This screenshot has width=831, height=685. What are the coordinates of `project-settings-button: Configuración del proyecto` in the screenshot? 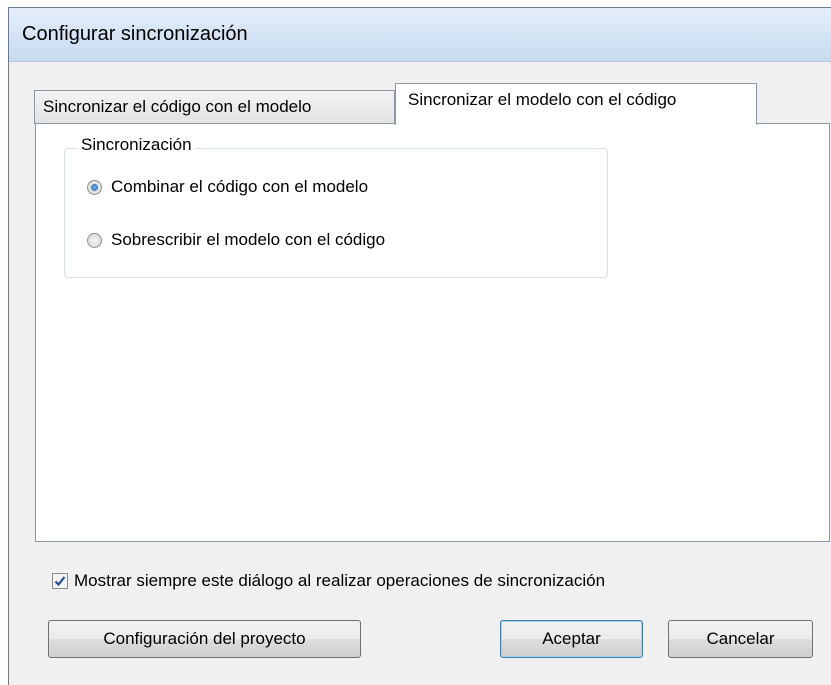 It's located at (204, 639).